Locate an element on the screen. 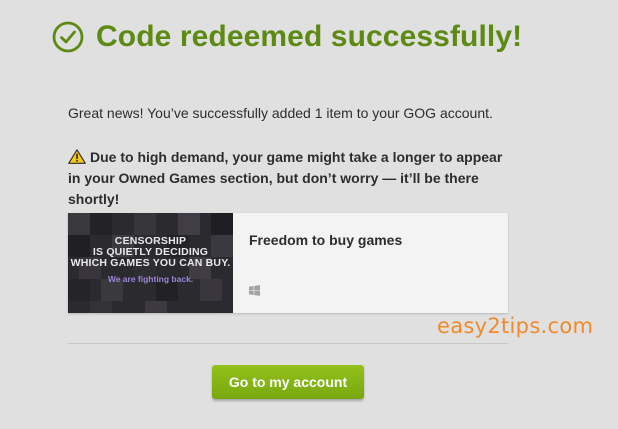 This screenshot has height=429, width=618. go-to-account-button: Go to my account is located at coordinates (288, 382).